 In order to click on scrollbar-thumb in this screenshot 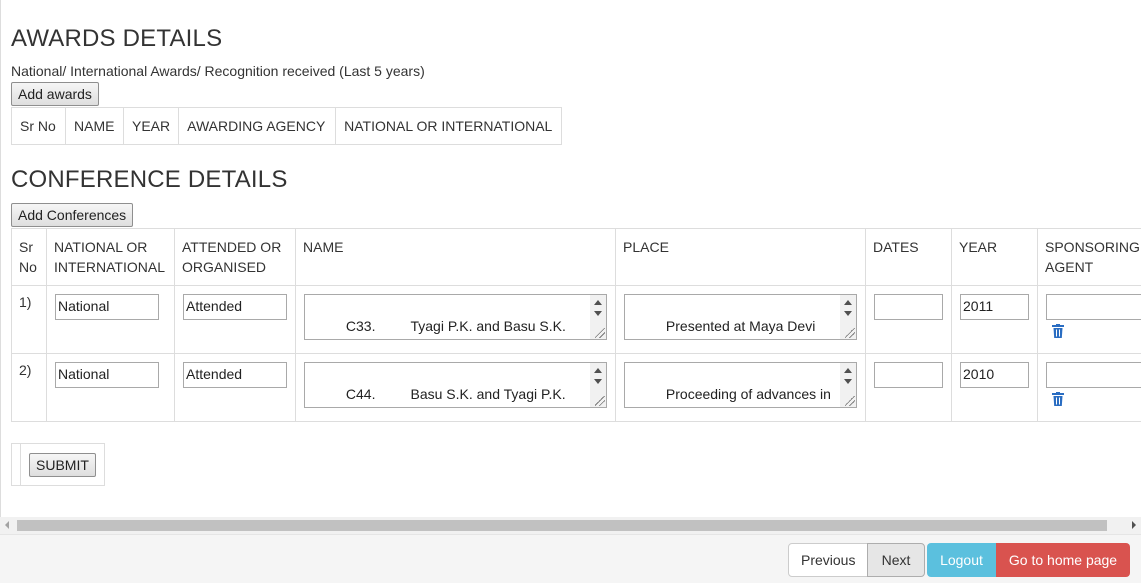, I will do `click(562, 525)`.